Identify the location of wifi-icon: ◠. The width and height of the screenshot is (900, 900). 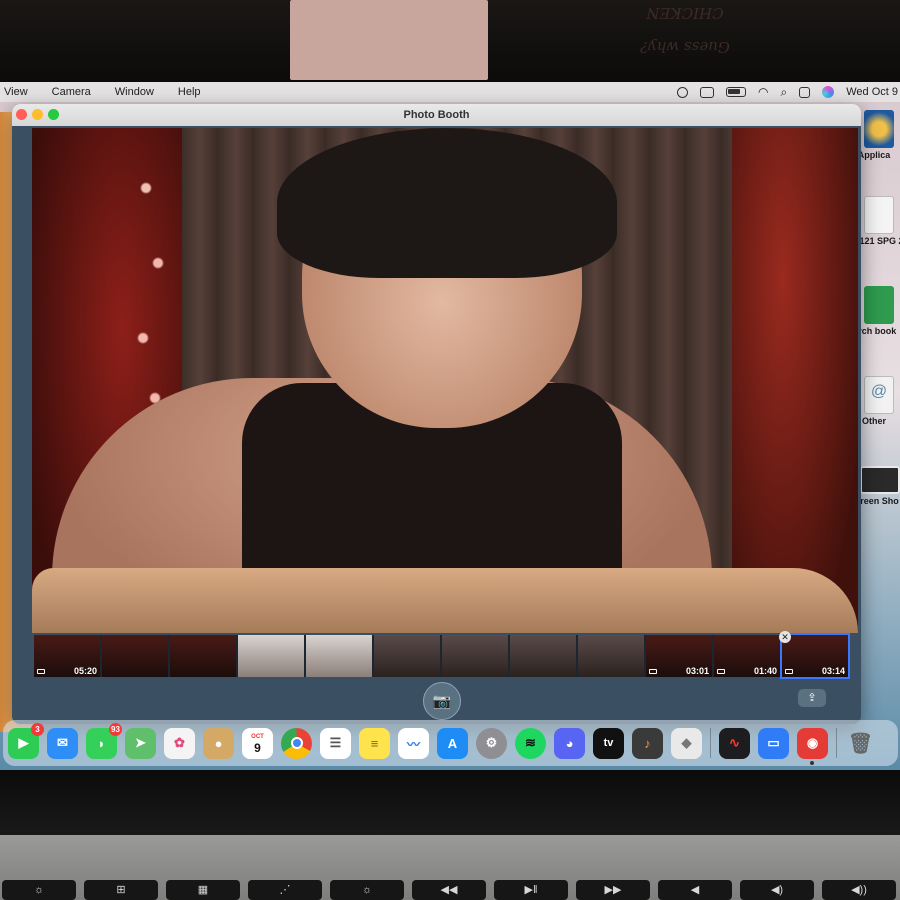
(763, 92).